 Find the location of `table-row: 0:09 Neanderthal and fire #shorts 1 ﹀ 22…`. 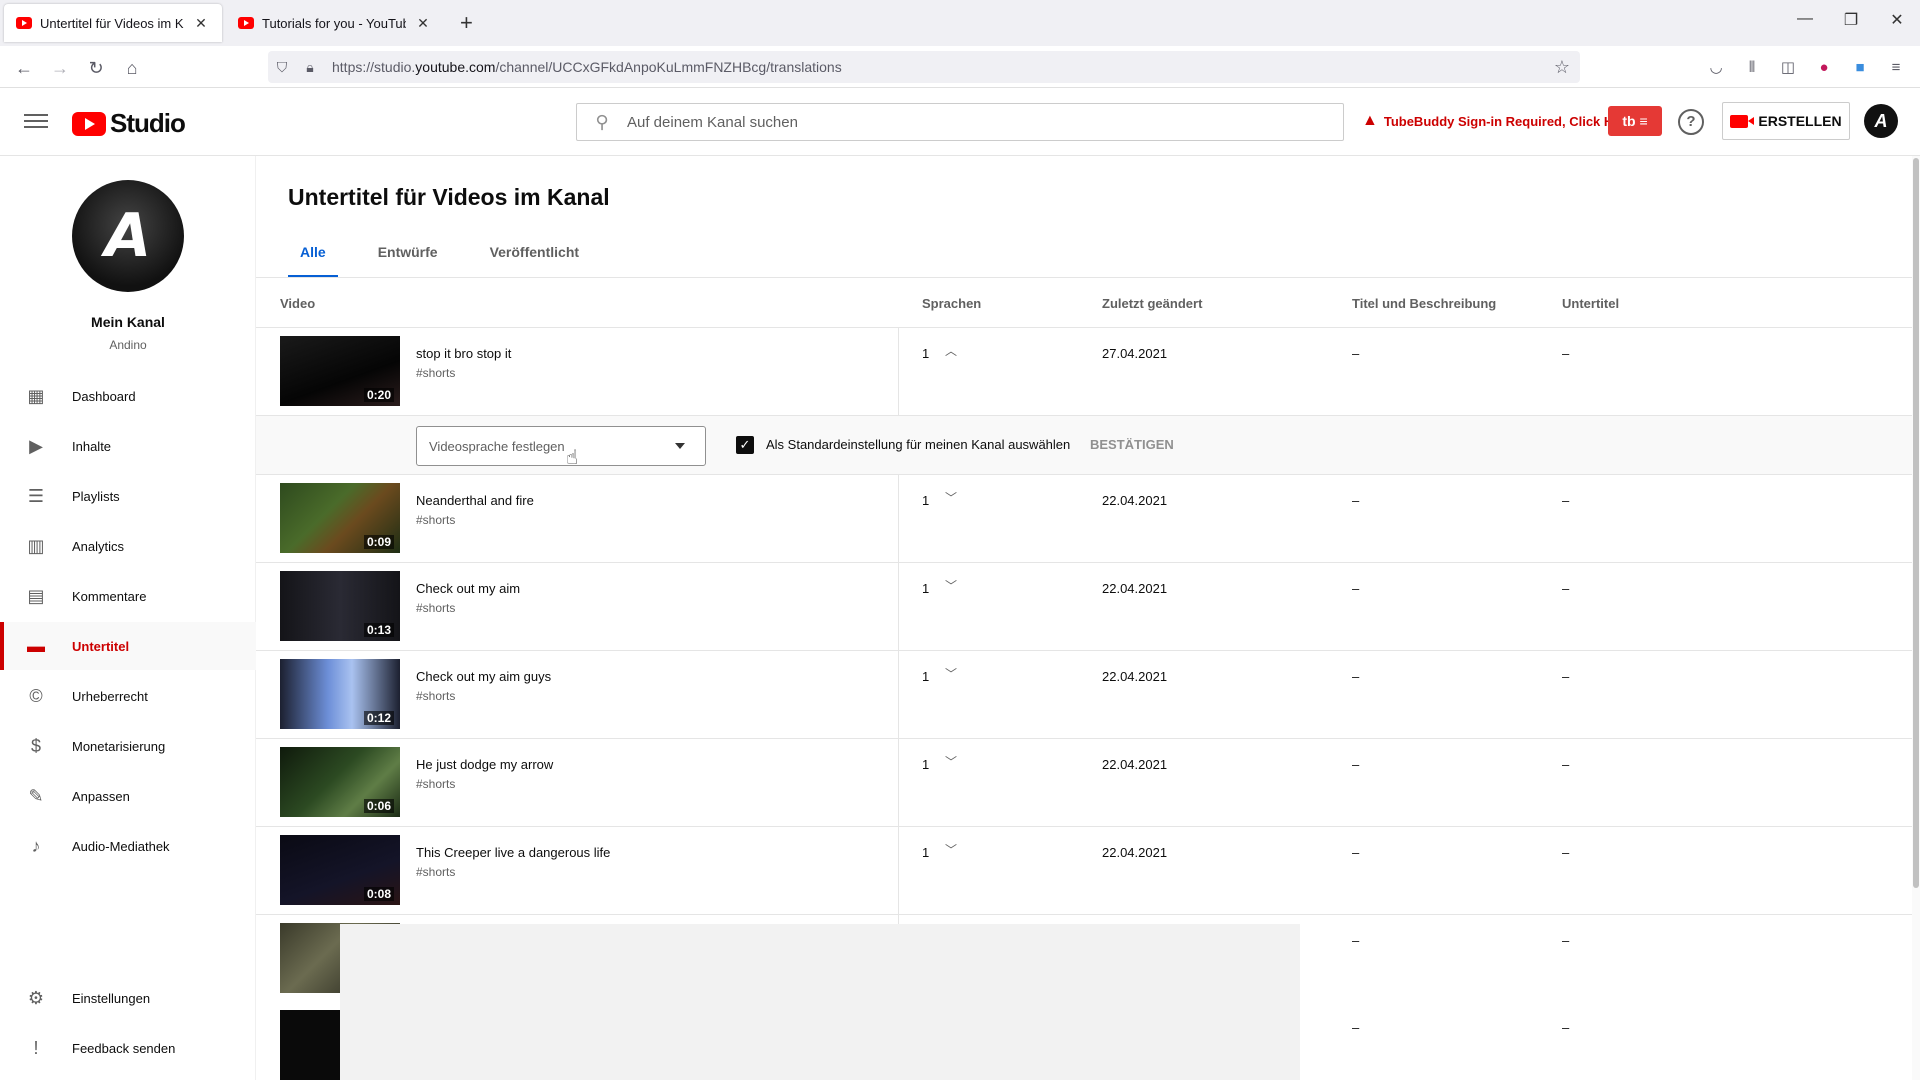

table-row: 0:09 Neanderthal and fire #shorts 1 ﹀ 22… is located at coordinates (1084, 519).